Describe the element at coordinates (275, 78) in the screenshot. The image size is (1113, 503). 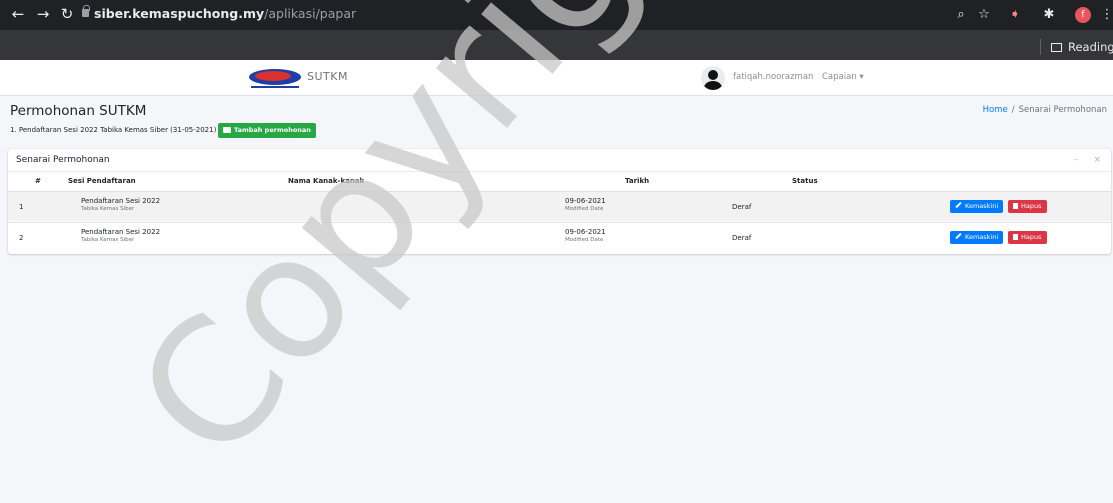
I see `kemas-logo` at that location.